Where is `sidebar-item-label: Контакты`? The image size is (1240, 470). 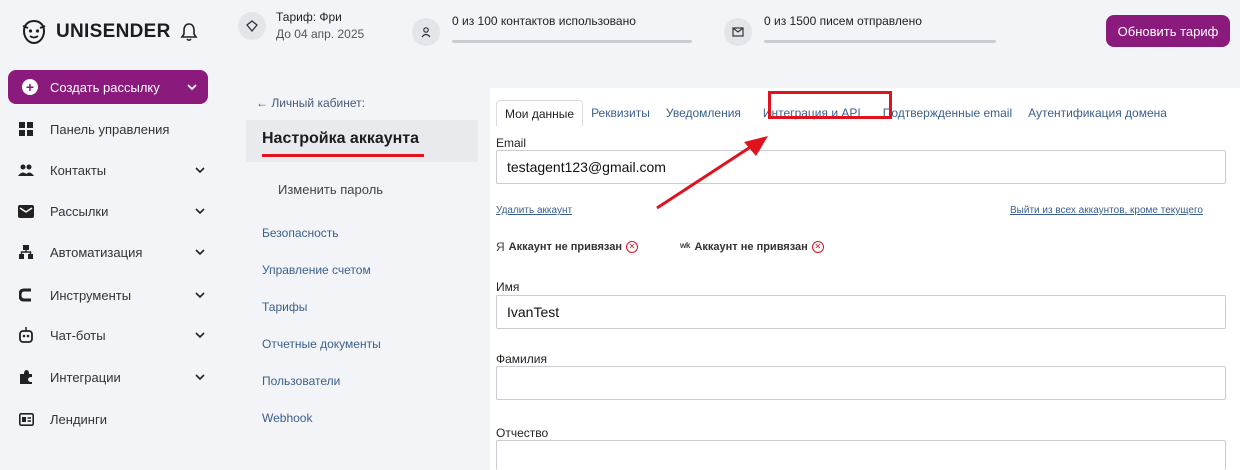 sidebar-item-label: Контакты is located at coordinates (78, 170).